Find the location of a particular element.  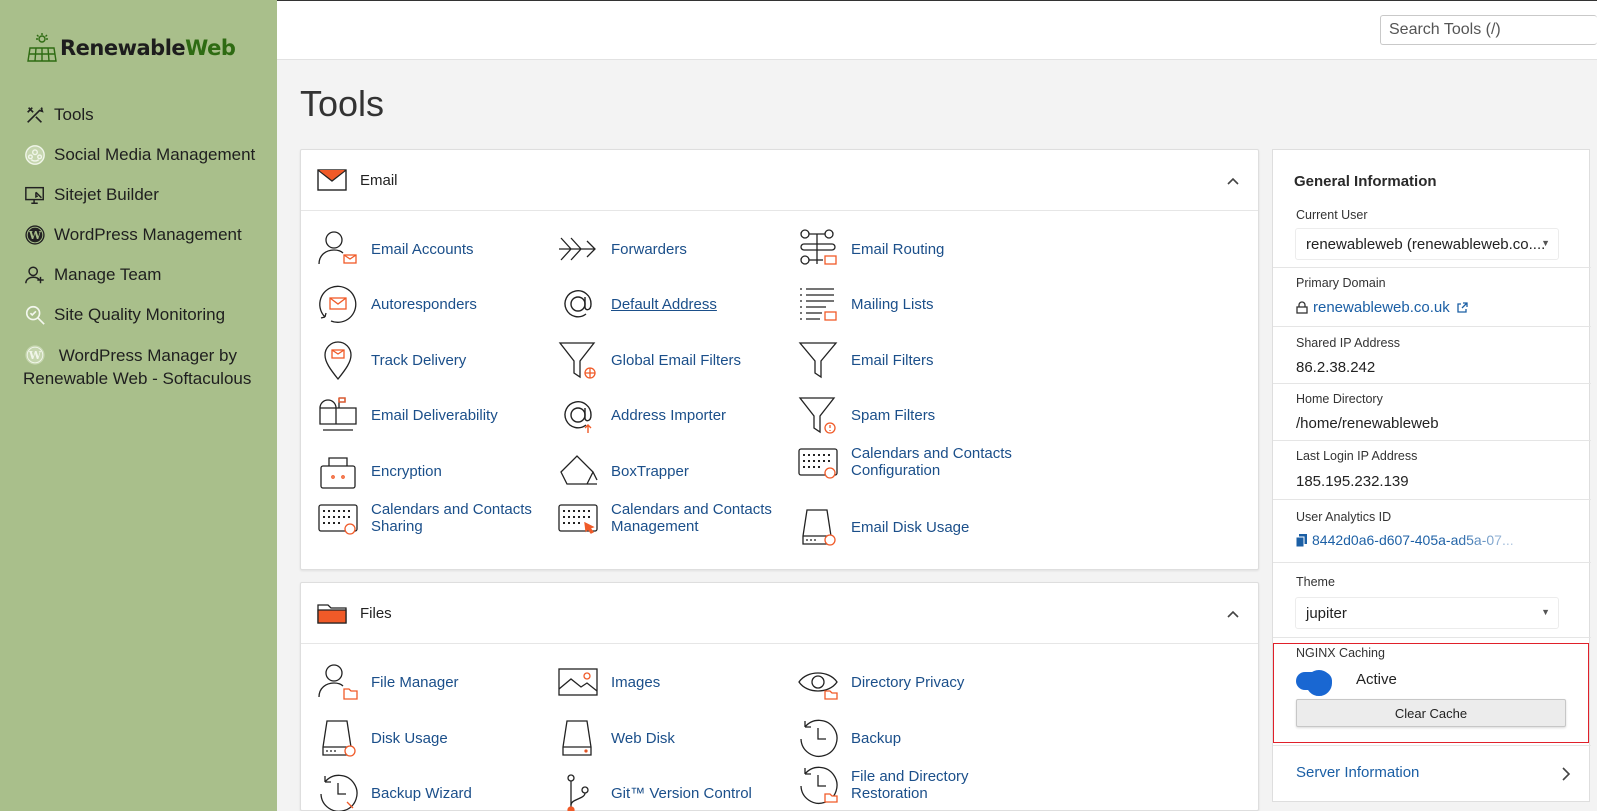

theme-row: Theme jupiter ▼ is located at coordinates (1432, 600).